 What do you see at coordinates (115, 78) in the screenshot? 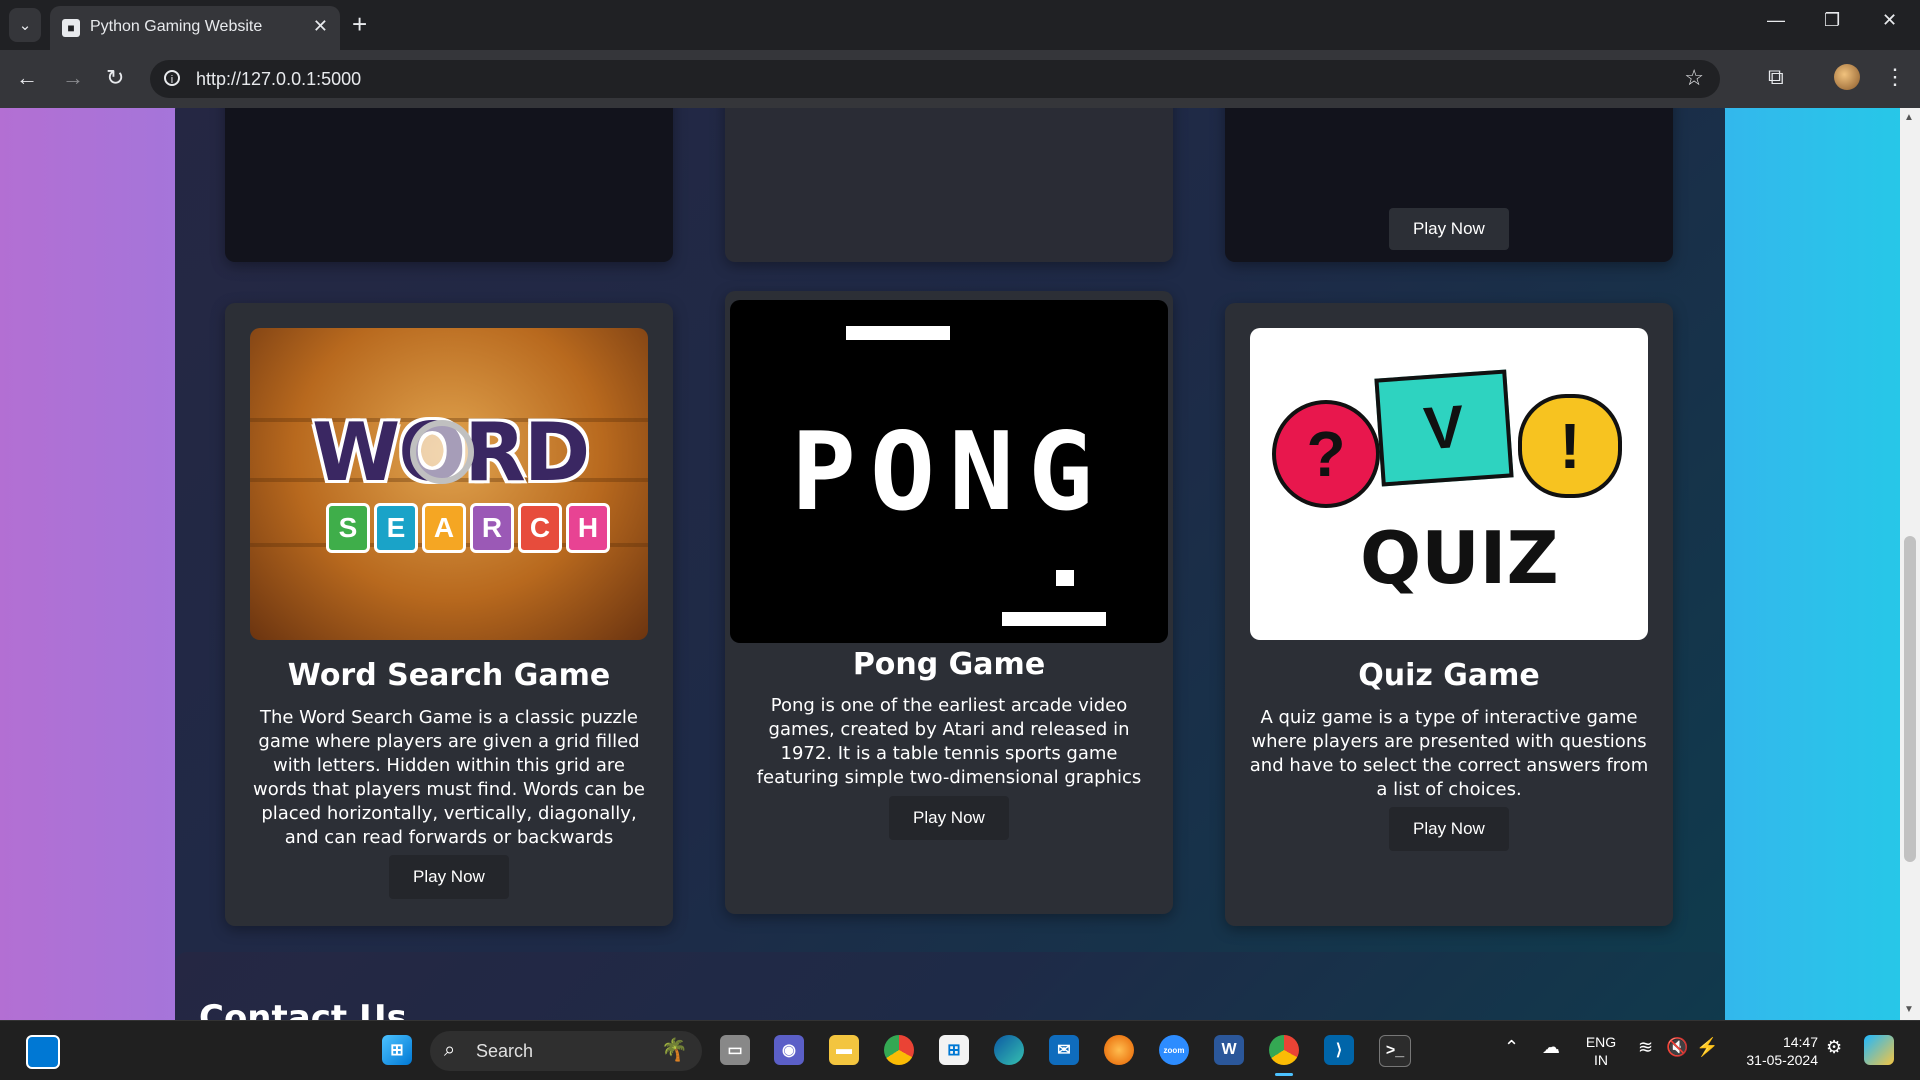
I see `reload-button: ↻` at bounding box center [115, 78].